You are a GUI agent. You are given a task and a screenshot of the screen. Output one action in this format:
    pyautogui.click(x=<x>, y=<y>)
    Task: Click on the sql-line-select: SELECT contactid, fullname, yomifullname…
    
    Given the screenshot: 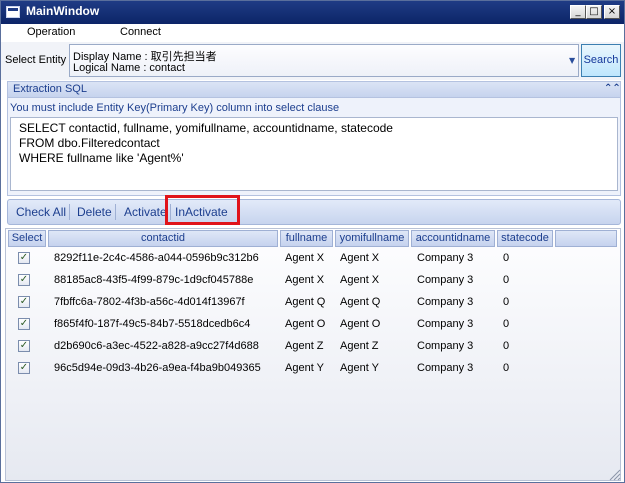 What is the action you would take?
    pyautogui.click(x=206, y=128)
    